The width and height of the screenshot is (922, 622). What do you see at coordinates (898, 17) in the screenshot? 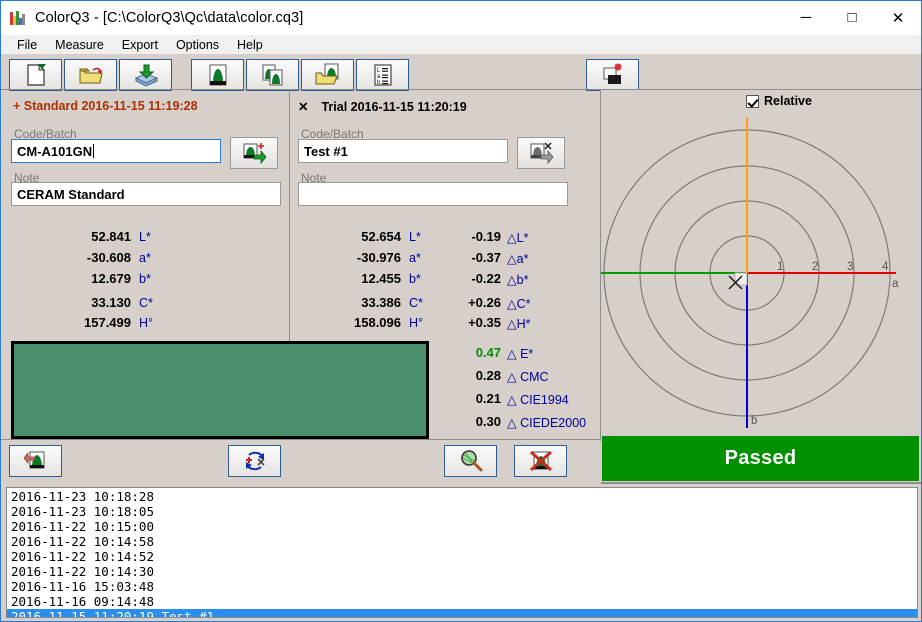
I see `close-button: ✕` at bounding box center [898, 17].